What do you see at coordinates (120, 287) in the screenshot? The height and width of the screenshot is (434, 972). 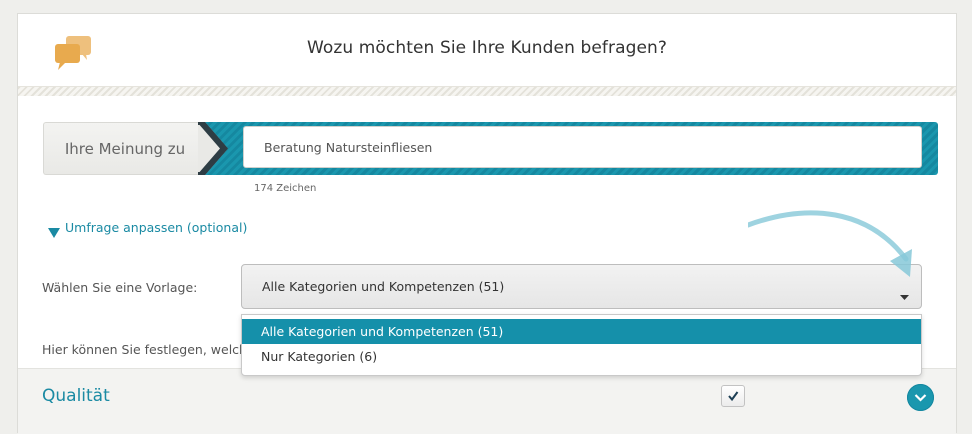 I see `template-label: Wählen Sie eine Vorlage:` at bounding box center [120, 287].